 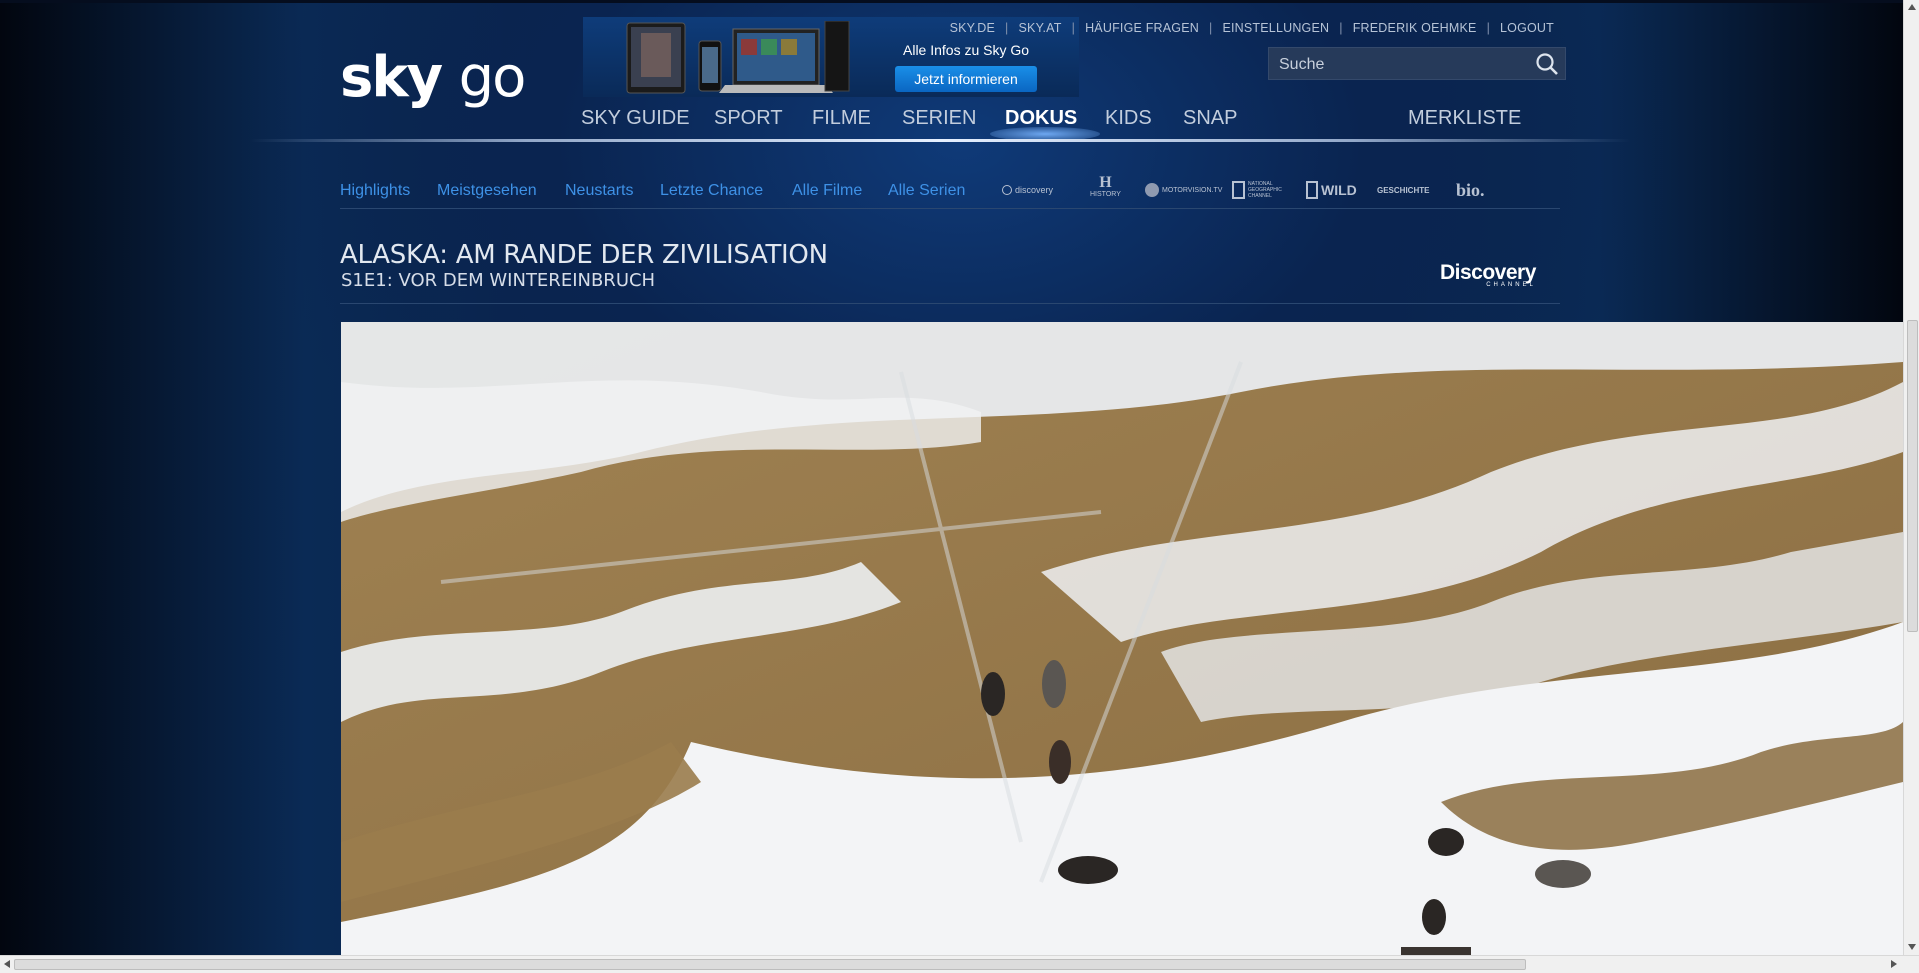 I want to click on history-h-icon: H, so click(x=1105, y=182).